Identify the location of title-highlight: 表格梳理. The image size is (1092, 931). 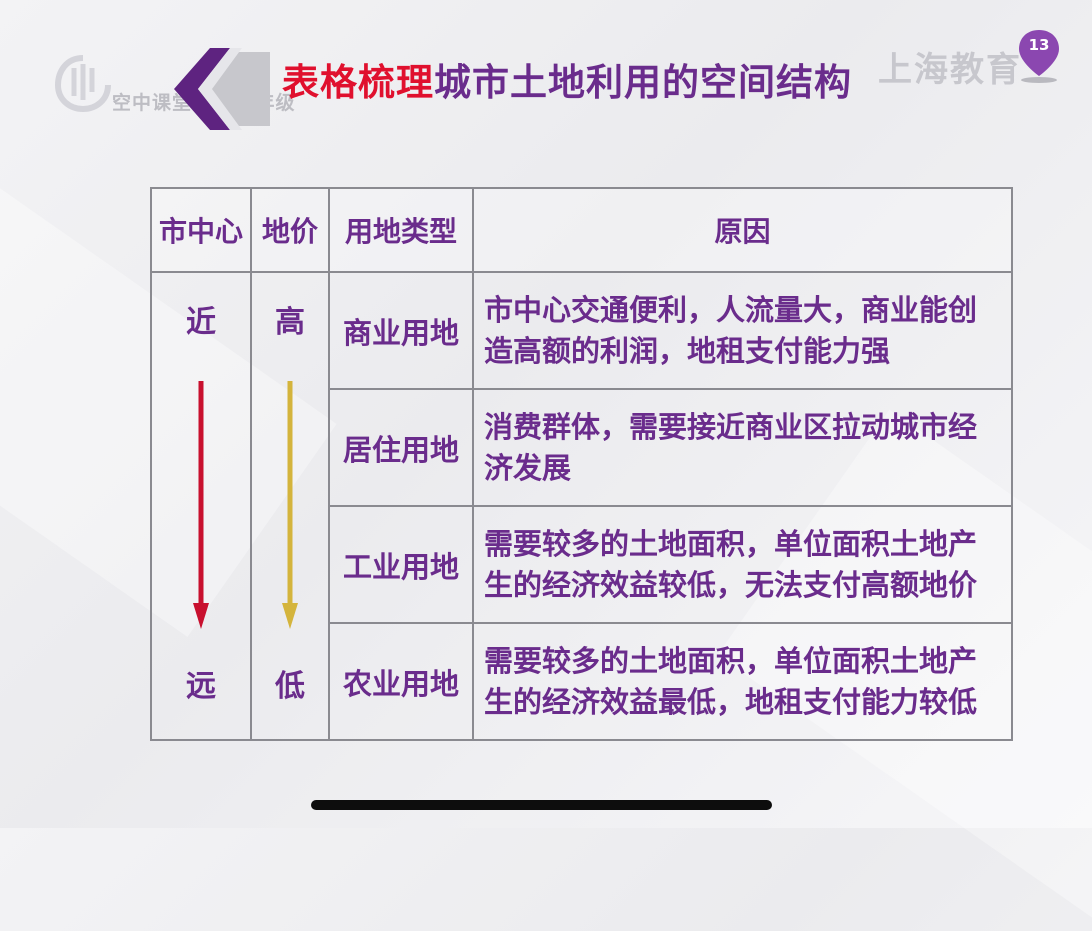
(358, 82).